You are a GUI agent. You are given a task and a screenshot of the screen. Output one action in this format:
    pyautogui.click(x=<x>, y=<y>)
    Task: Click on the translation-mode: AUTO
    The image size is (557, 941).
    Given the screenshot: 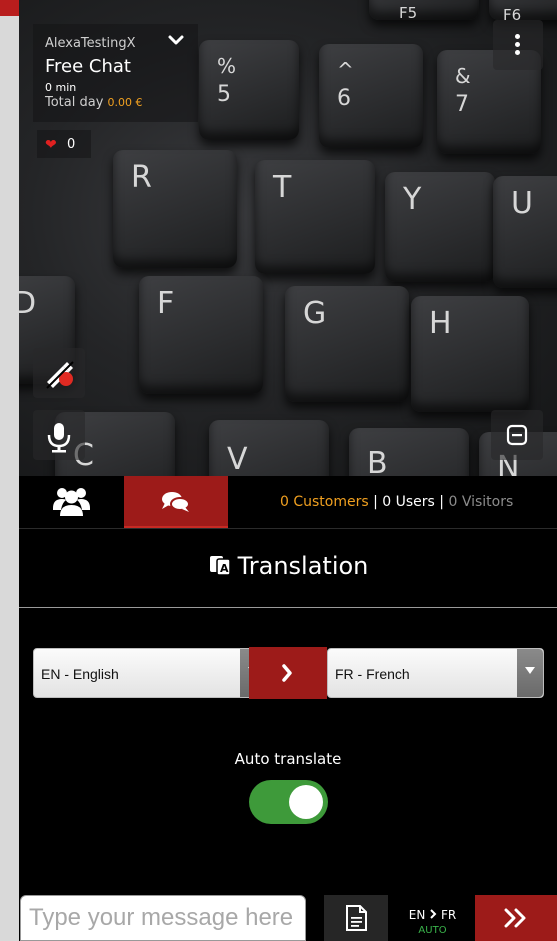 What is the action you would take?
    pyautogui.click(x=432, y=930)
    